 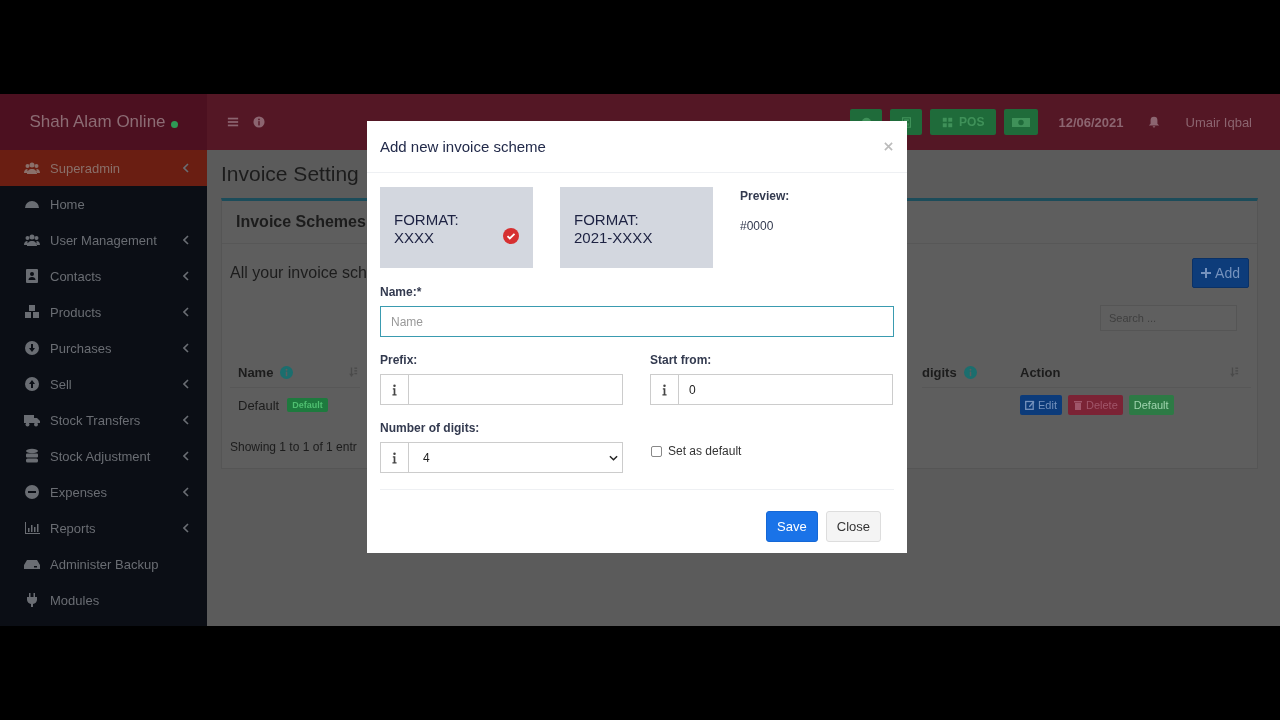 I want to click on prefix-field, so click(x=501, y=389).